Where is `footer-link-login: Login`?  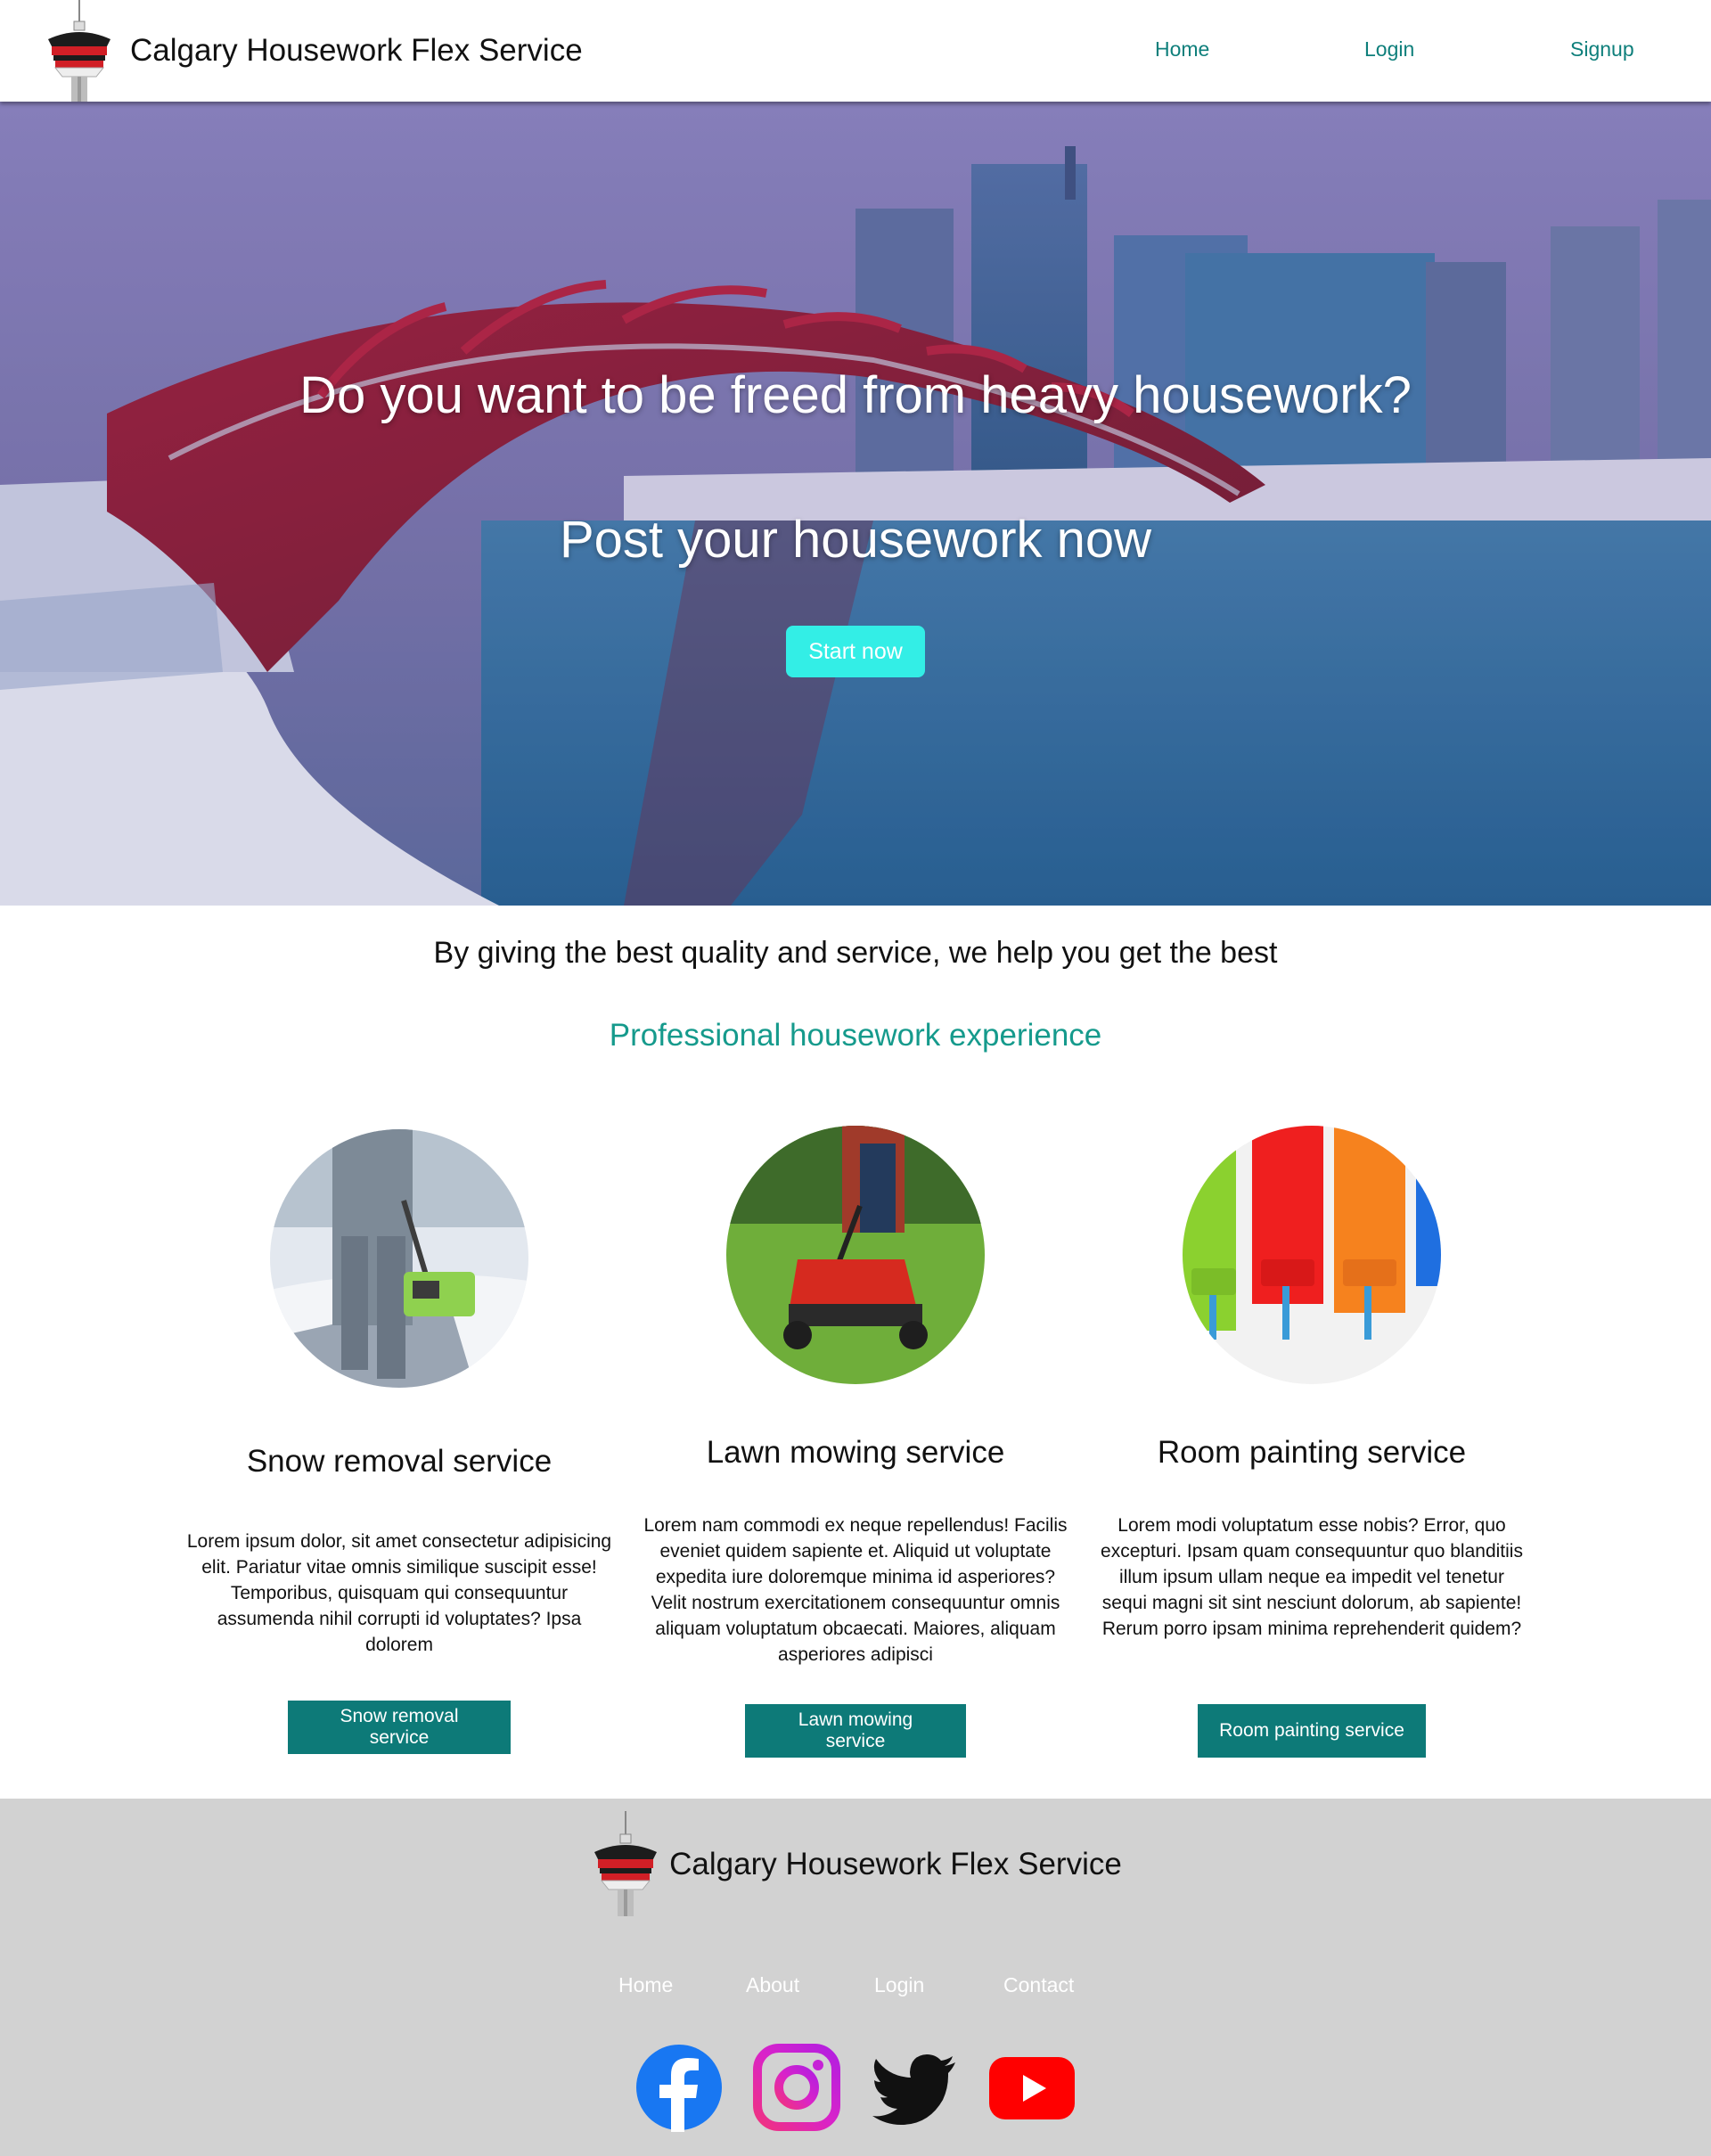
footer-link-login: Login is located at coordinates (899, 1985).